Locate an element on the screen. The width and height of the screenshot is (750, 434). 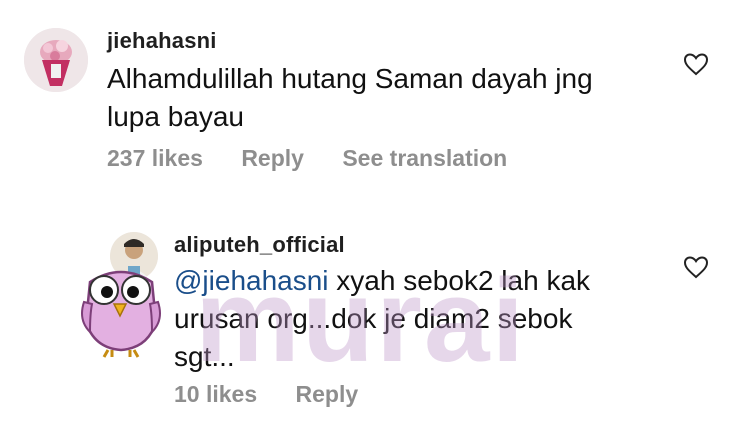
reply-button: Reply is located at coordinates (272, 158).